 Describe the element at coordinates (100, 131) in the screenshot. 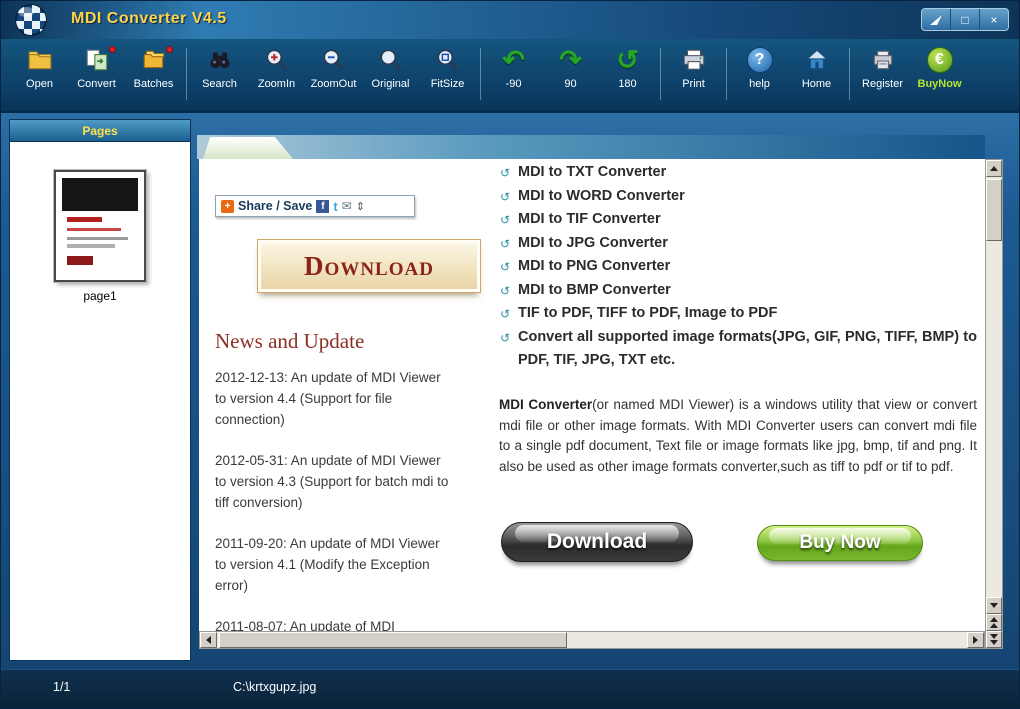

I see `pages-panel-header: Pages` at that location.